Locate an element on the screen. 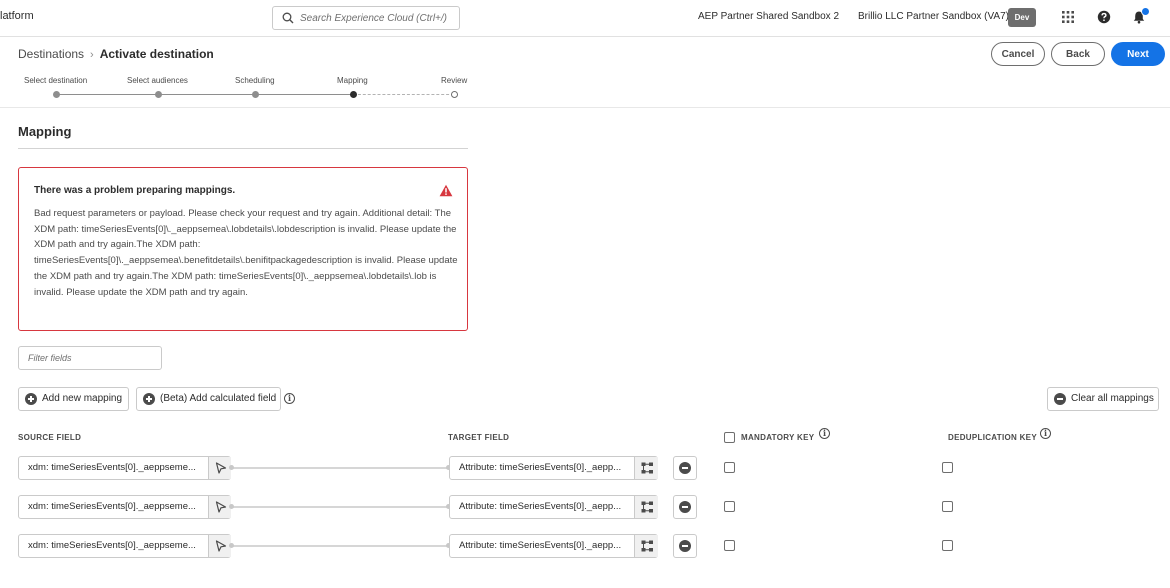 The height and width of the screenshot is (588, 1170). step-mapping-label: Mapping is located at coordinates (352, 80).